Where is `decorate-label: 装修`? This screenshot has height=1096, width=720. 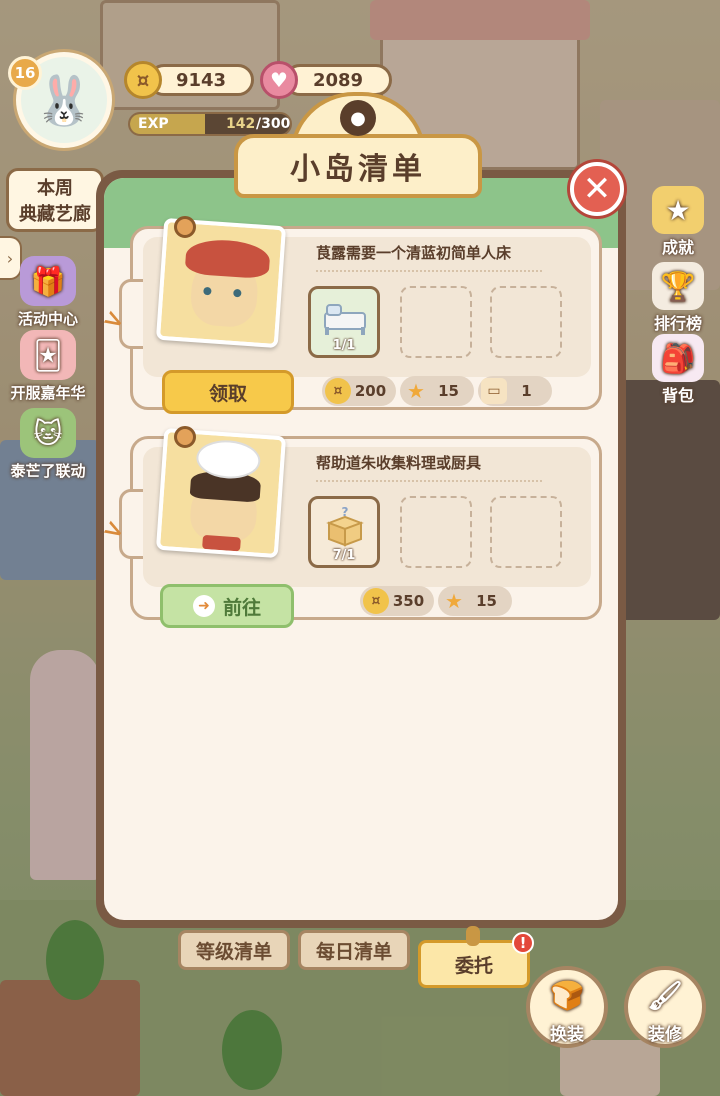
decorate-label: 装修 is located at coordinates (665, 1035).